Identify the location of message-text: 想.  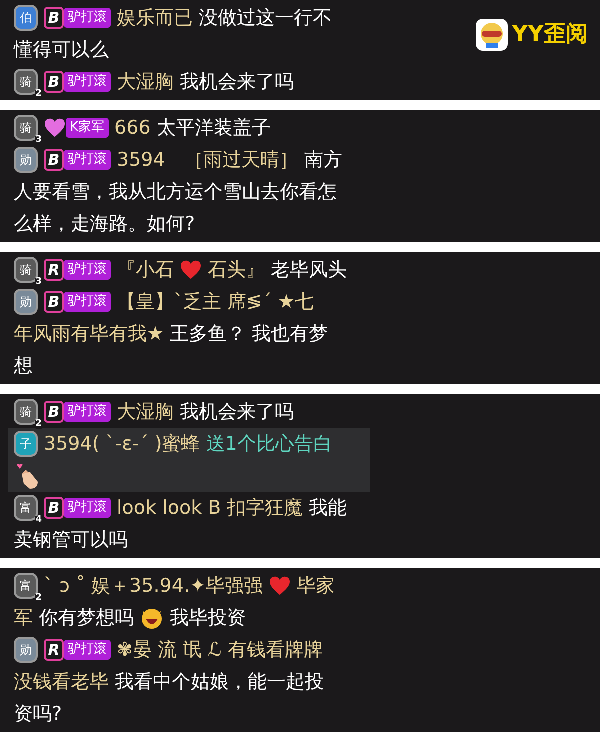
(23, 366).